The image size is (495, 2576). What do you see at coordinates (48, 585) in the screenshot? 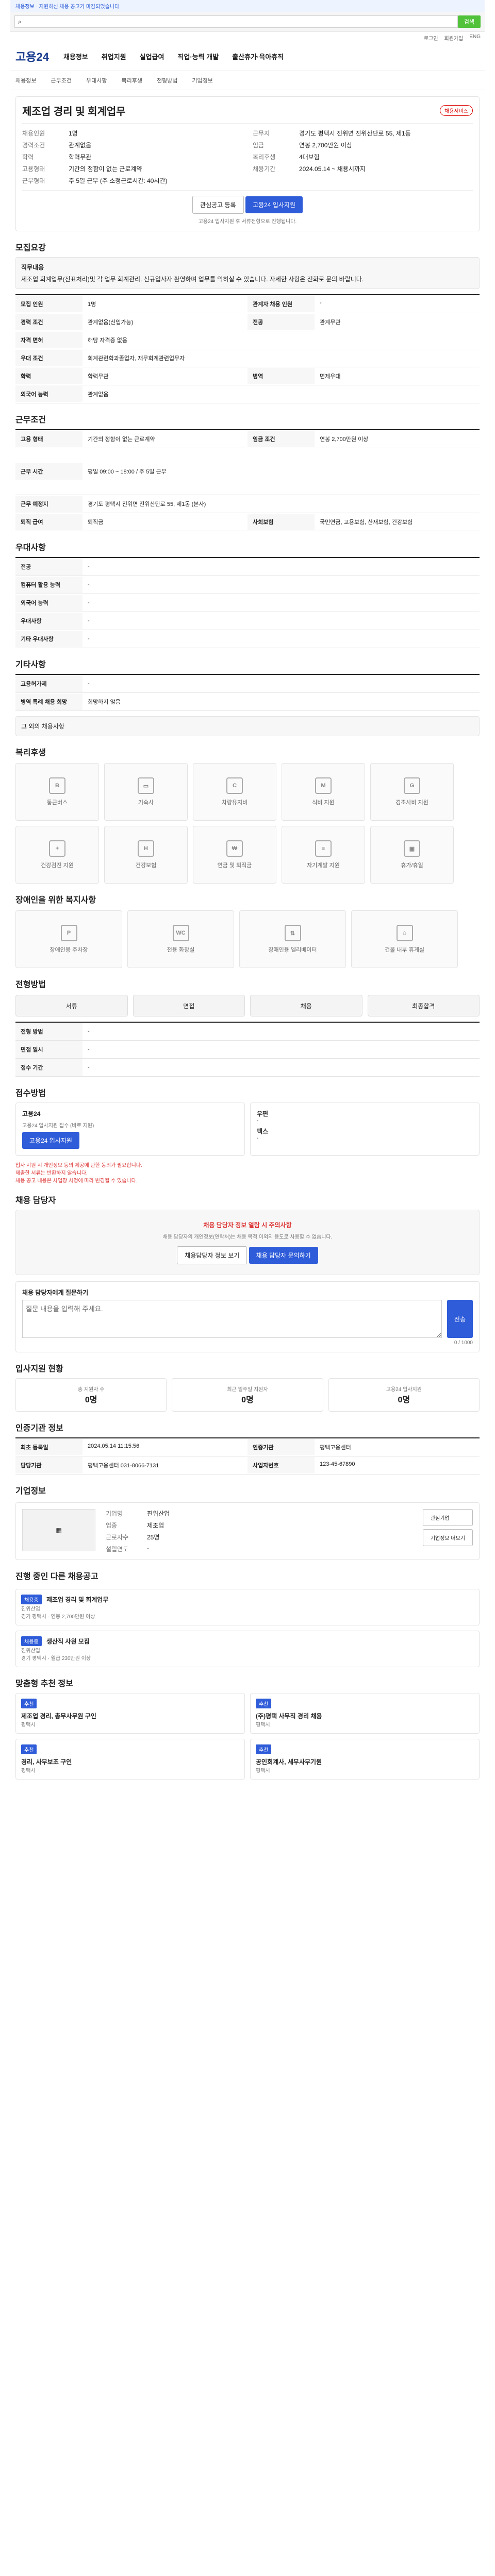
I see `table-label: 컴퓨터 활용 능력` at bounding box center [48, 585].